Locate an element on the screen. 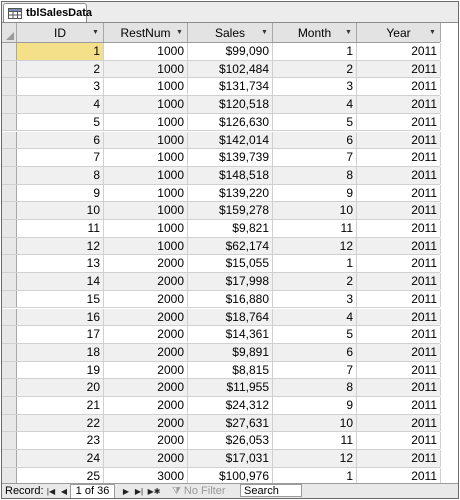  cell-sales: $139,739 is located at coordinates (230, 157).